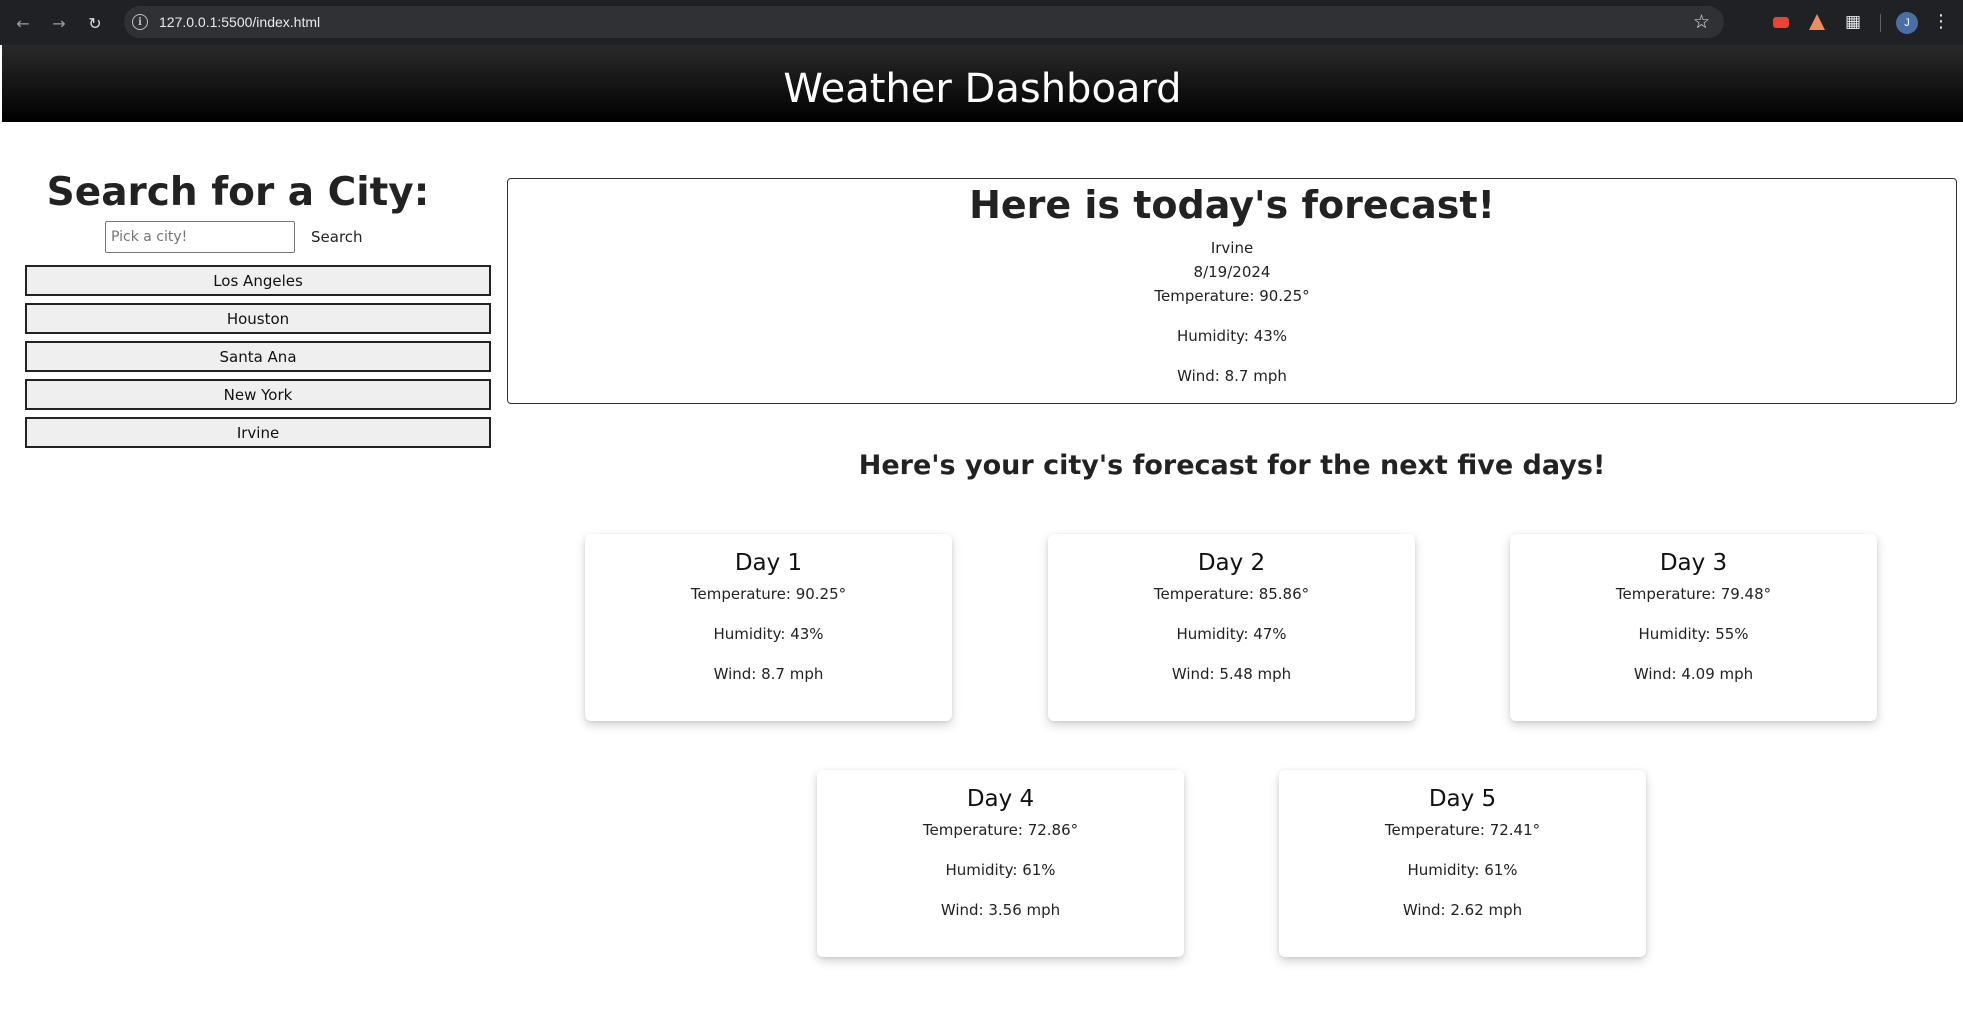 The image size is (1963, 1019). Describe the element at coordinates (1232, 248) in the screenshot. I see `today-city: Irvine` at that location.